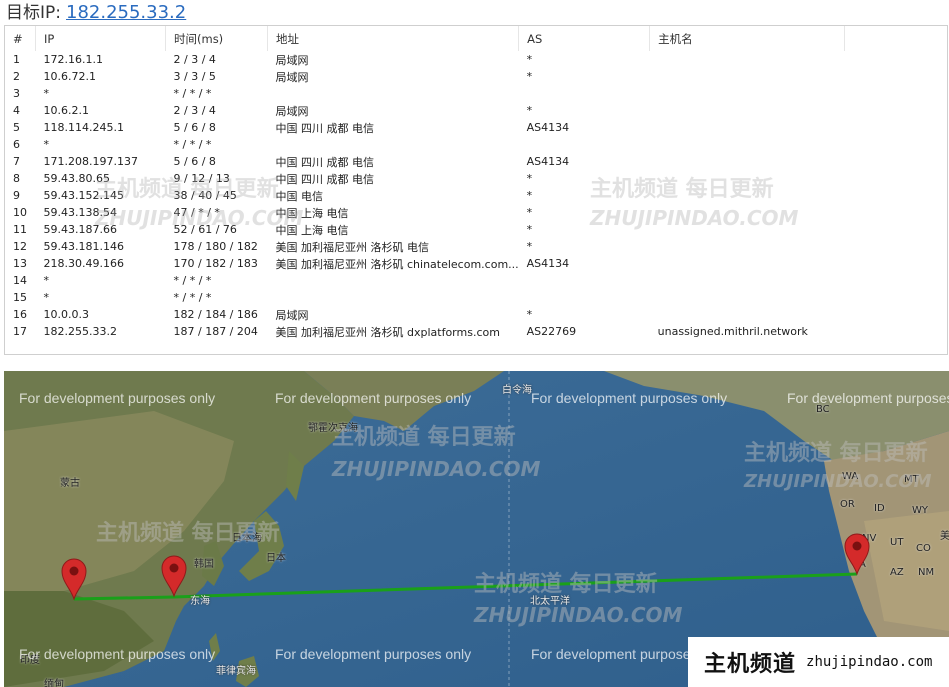  I want to click on cell-hostname: unassigned.mithril.network, so click(732, 331).